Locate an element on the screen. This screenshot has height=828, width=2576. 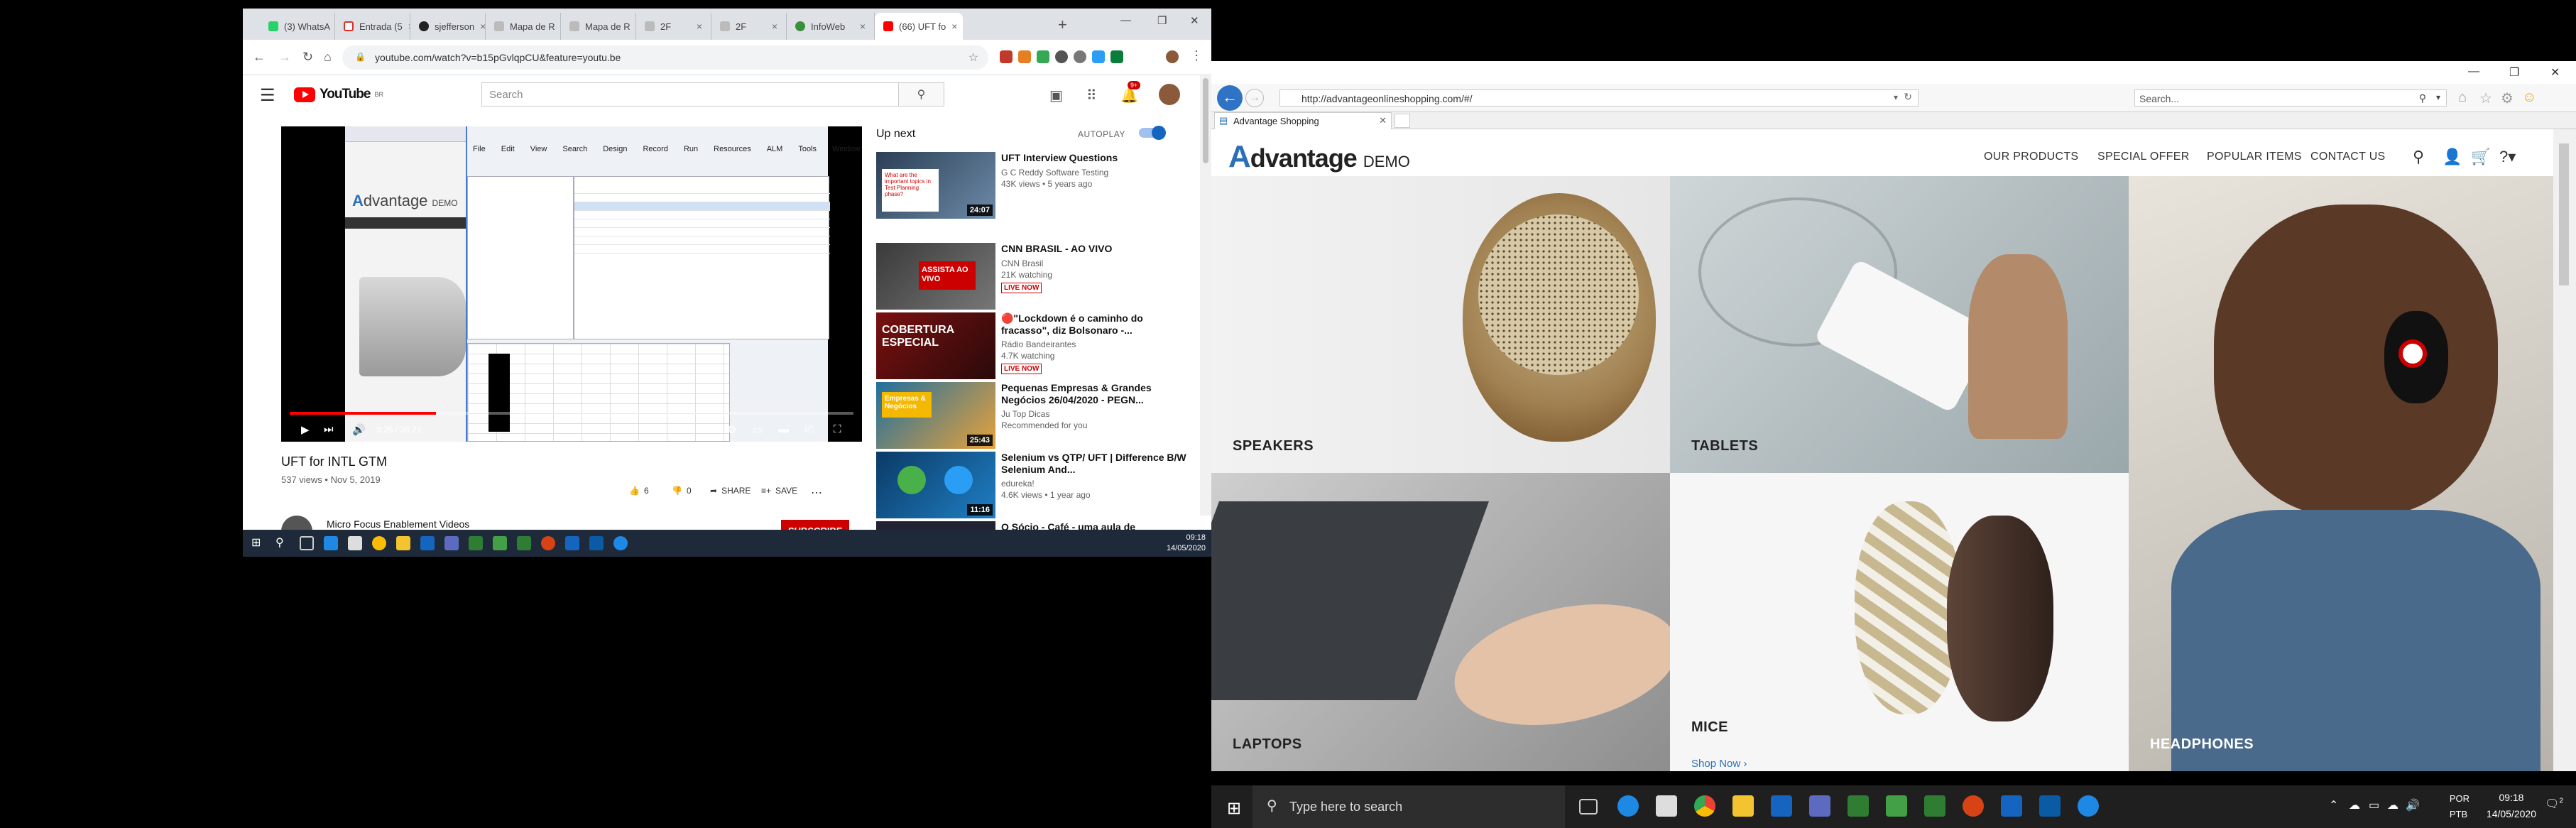
uft-icon is located at coordinates (596, 543).